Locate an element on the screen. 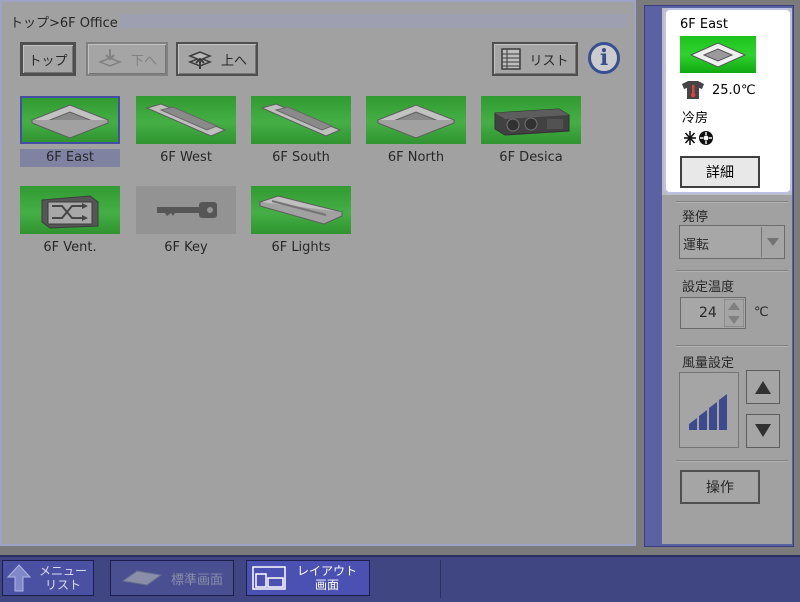  setpoint-label: 設定温度 is located at coordinates (708, 287).